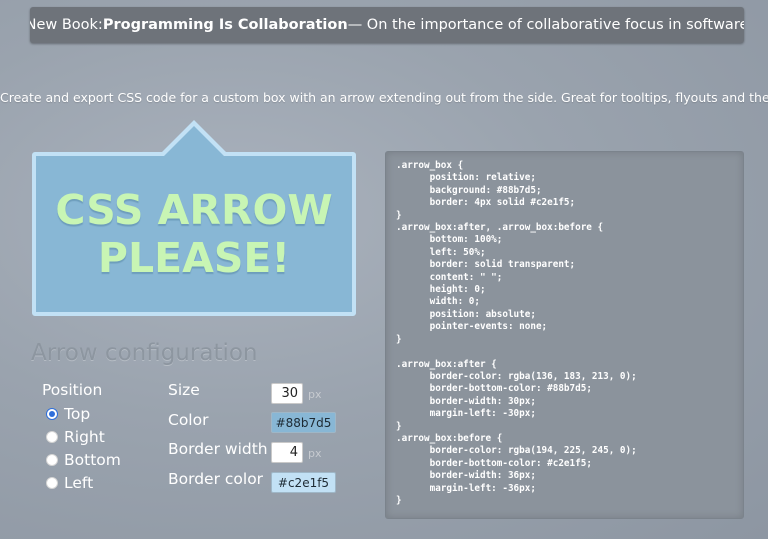  I want to click on radio-top-label: Top, so click(77, 414).